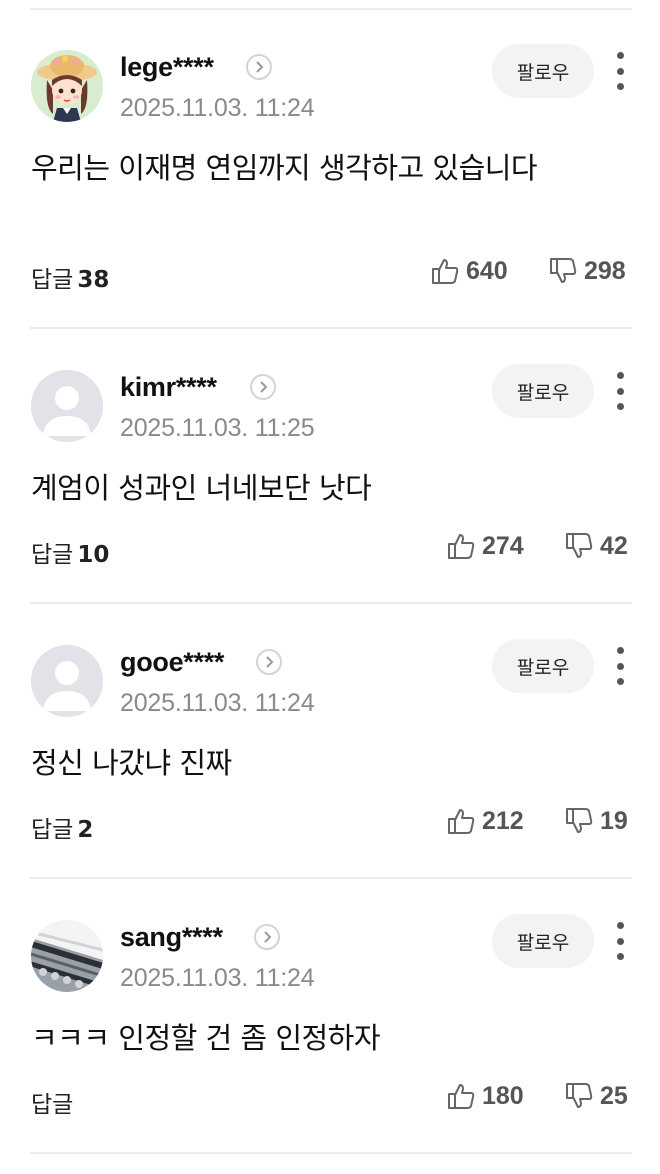  I want to click on like-count: 640, so click(487, 270).